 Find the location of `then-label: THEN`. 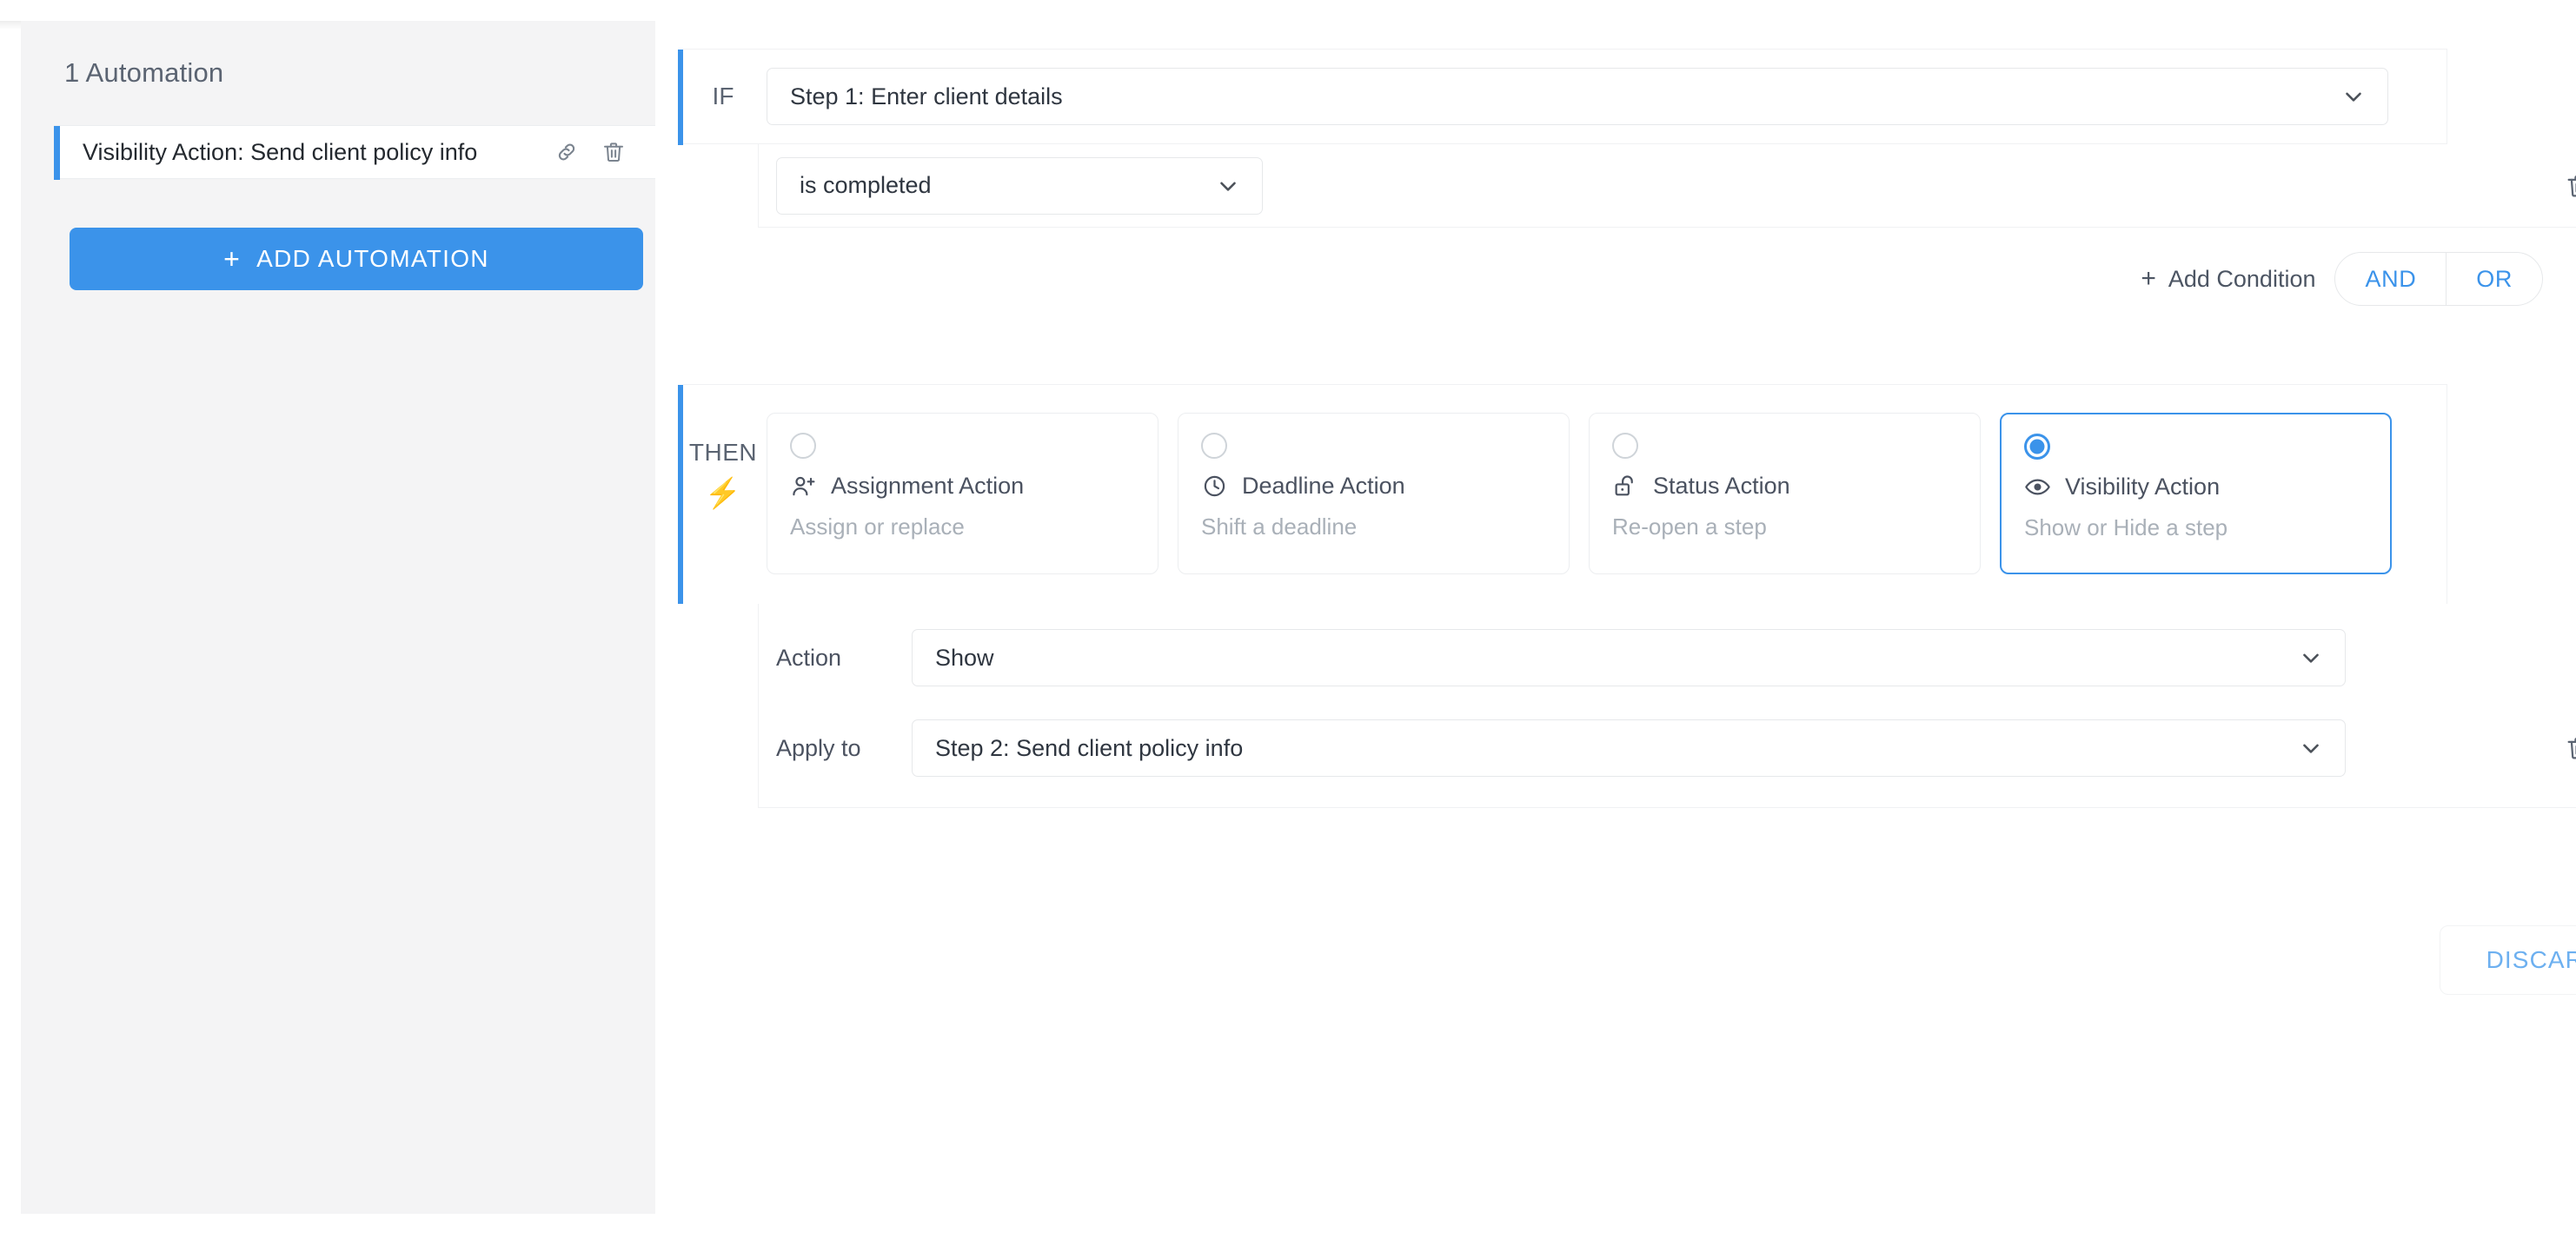

then-label: THEN is located at coordinates (723, 452).